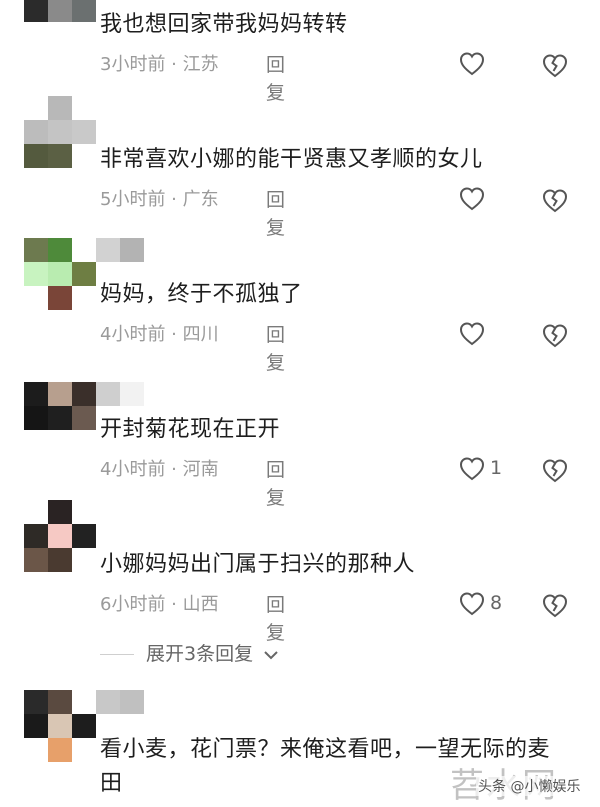  I want to click on watermark-byline: 头条 @小懒娱乐, so click(529, 786).